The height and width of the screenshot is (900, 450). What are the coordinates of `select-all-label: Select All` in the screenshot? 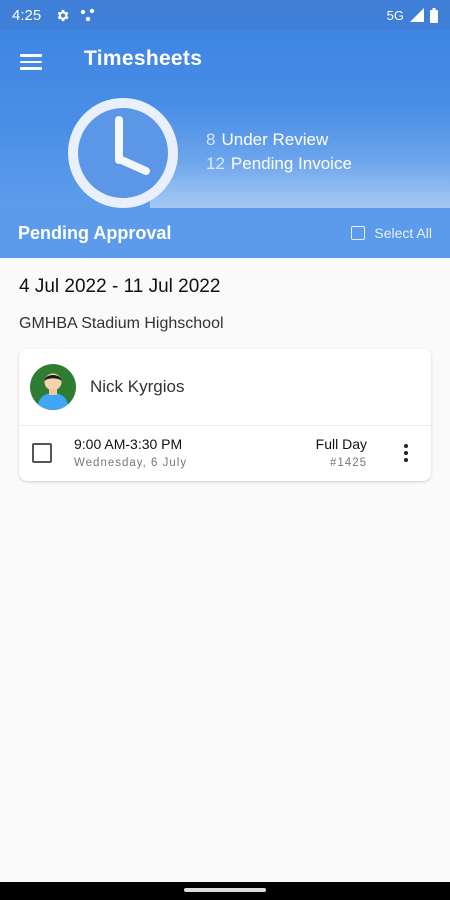 It's located at (403, 233).